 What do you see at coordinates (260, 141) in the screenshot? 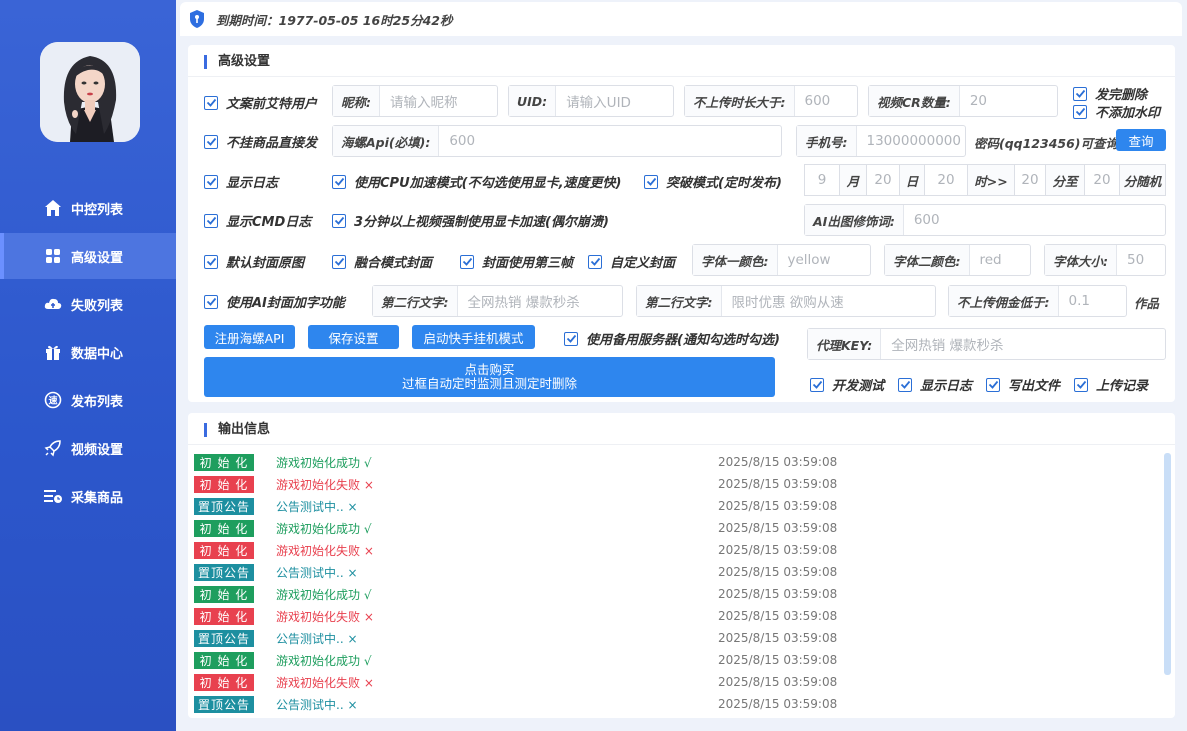
I see `no-goods-checkbox: 不挂商品直接发` at bounding box center [260, 141].